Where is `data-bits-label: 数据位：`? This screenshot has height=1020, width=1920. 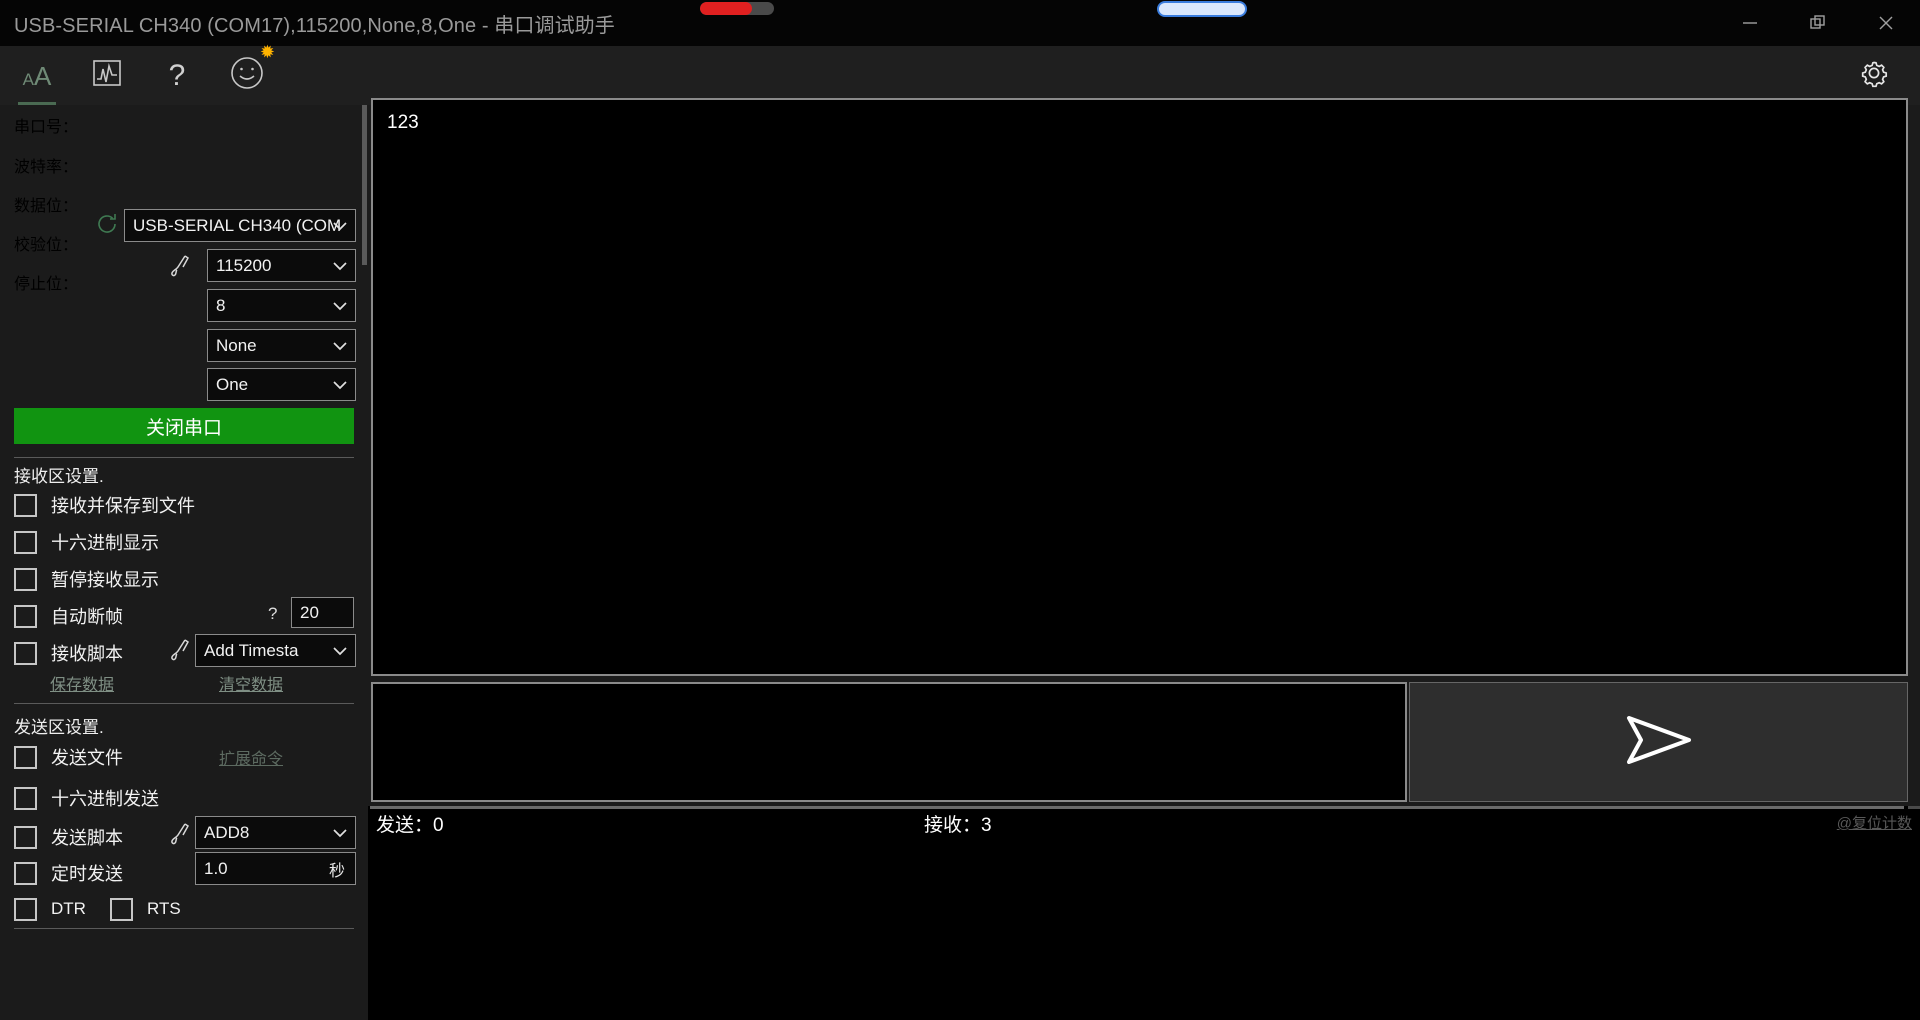 data-bits-label: 数据位： is located at coordinates (46, 206).